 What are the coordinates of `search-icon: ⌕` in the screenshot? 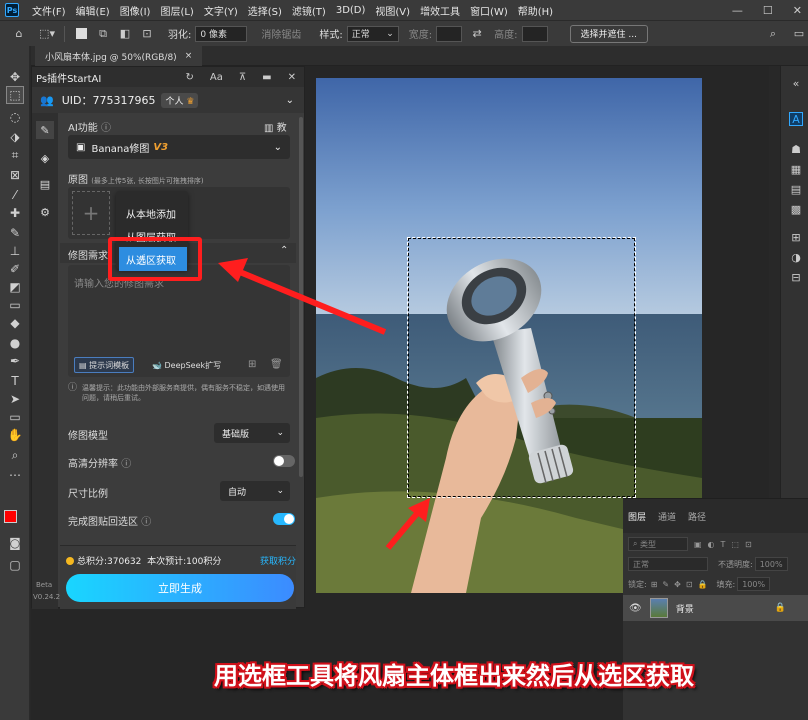 It's located at (635, 543).